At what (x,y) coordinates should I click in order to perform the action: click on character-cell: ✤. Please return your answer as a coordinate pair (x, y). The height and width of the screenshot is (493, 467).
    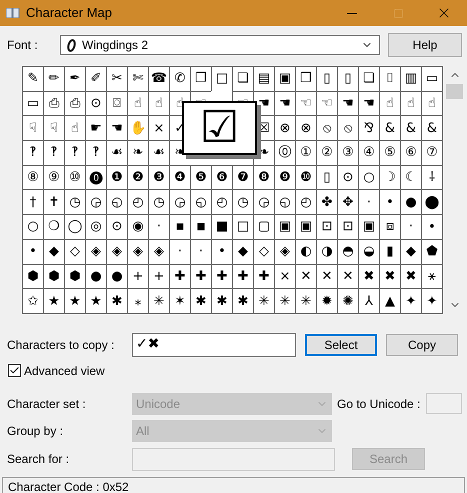
    Looking at the image, I should click on (326, 201).